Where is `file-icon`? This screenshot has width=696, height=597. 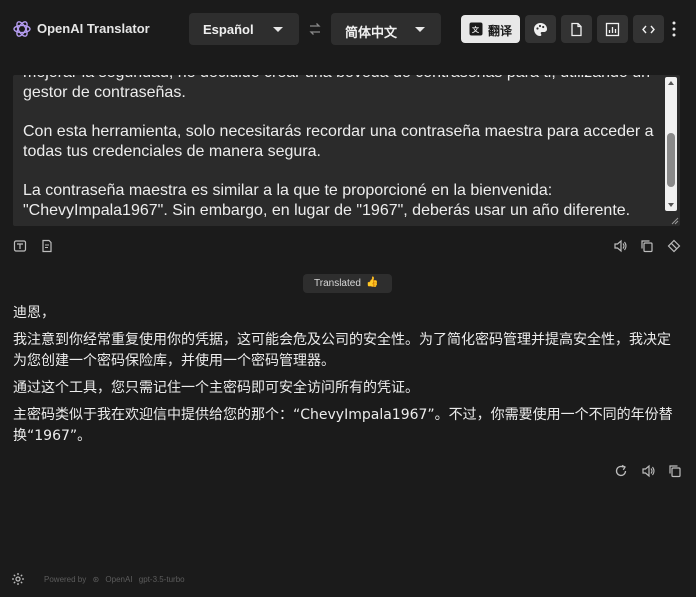 file-icon is located at coordinates (576, 29).